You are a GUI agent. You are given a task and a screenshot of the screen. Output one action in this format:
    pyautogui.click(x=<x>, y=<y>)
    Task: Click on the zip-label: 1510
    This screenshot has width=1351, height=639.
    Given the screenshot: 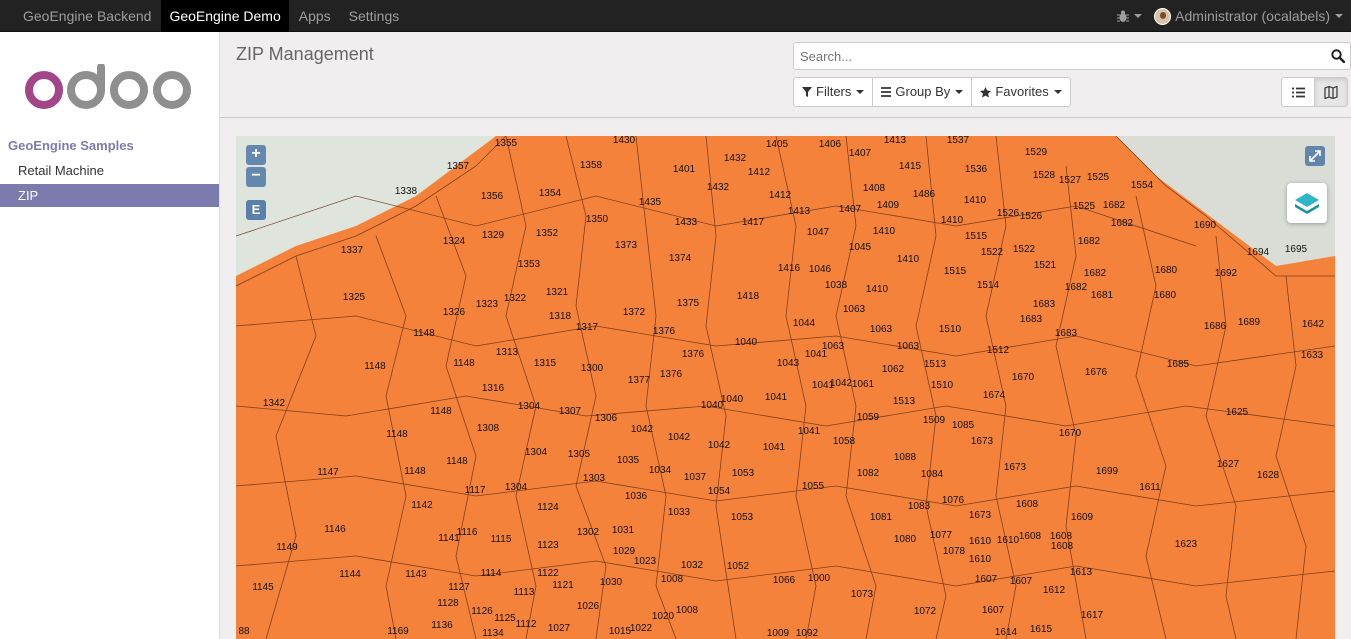 What is the action you would take?
    pyautogui.click(x=950, y=329)
    